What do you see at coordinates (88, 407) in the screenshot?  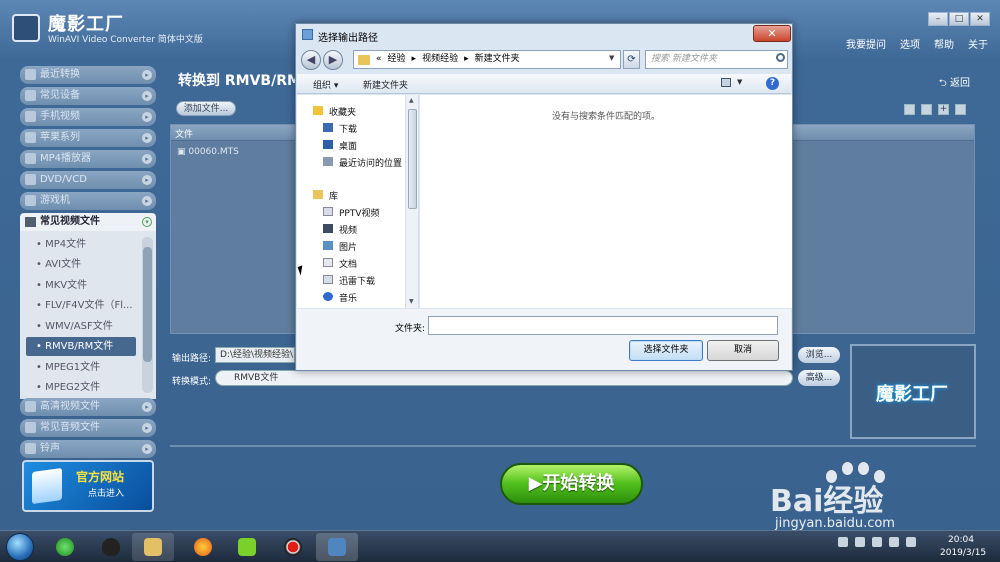 I see `sidebar-cat-hd: 高清视频文件 ▸` at bounding box center [88, 407].